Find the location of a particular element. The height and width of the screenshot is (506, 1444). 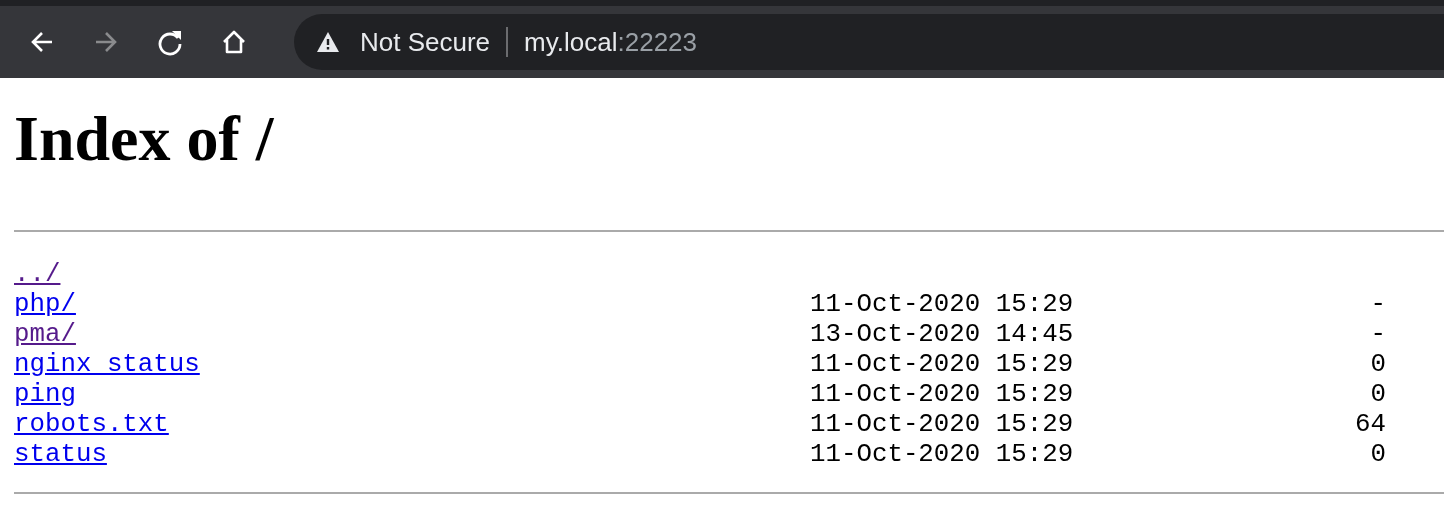

warning-icon is located at coordinates (328, 42).